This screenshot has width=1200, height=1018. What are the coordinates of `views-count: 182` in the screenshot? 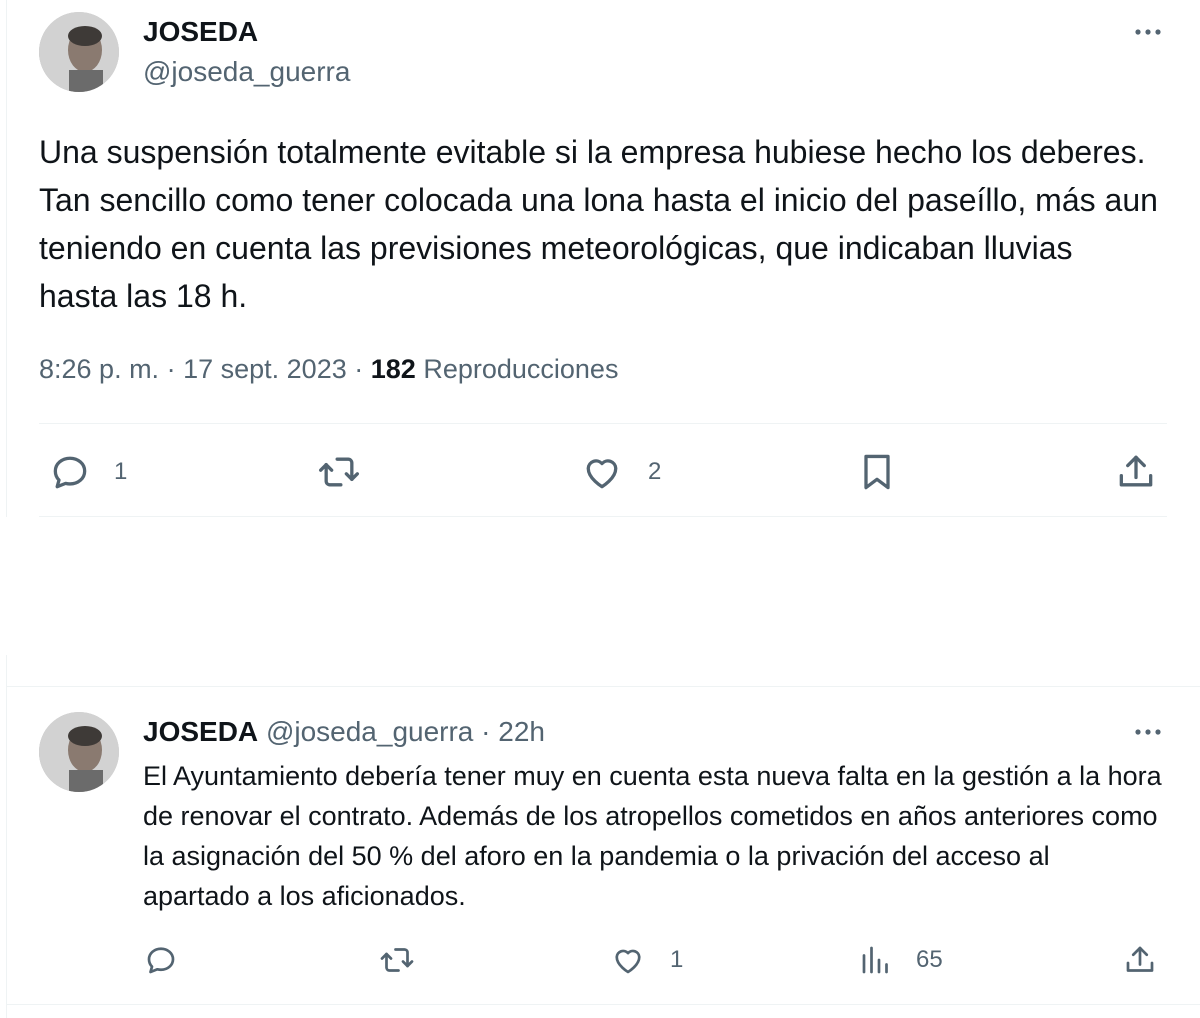 It's located at (393, 369).